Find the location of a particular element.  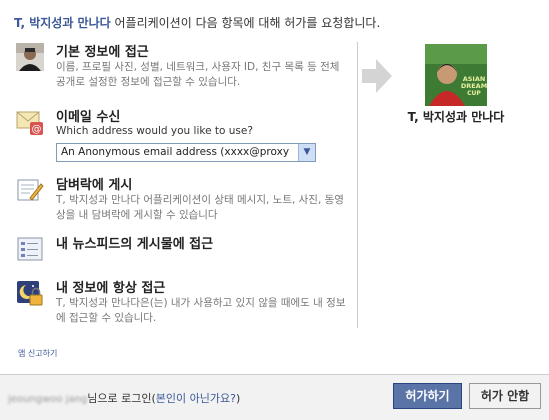

permission-title: 기본 정보에 접근 is located at coordinates (102, 52).